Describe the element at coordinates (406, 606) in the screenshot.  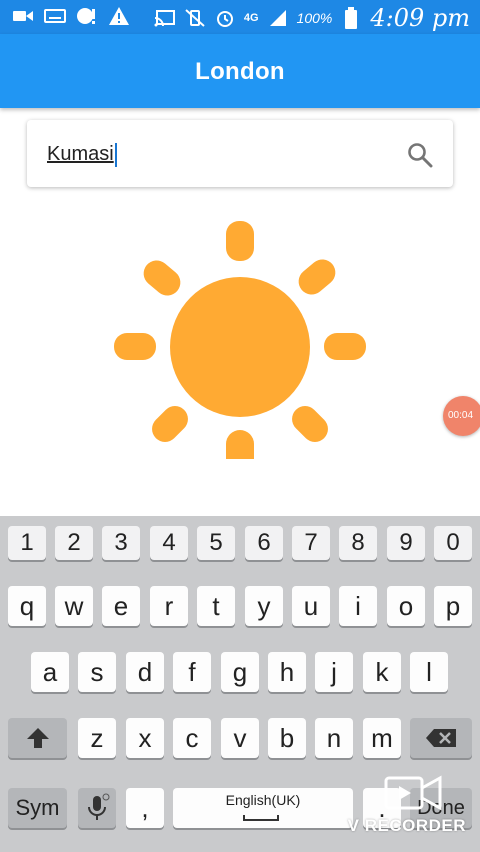
I see `key-o: o` at that location.